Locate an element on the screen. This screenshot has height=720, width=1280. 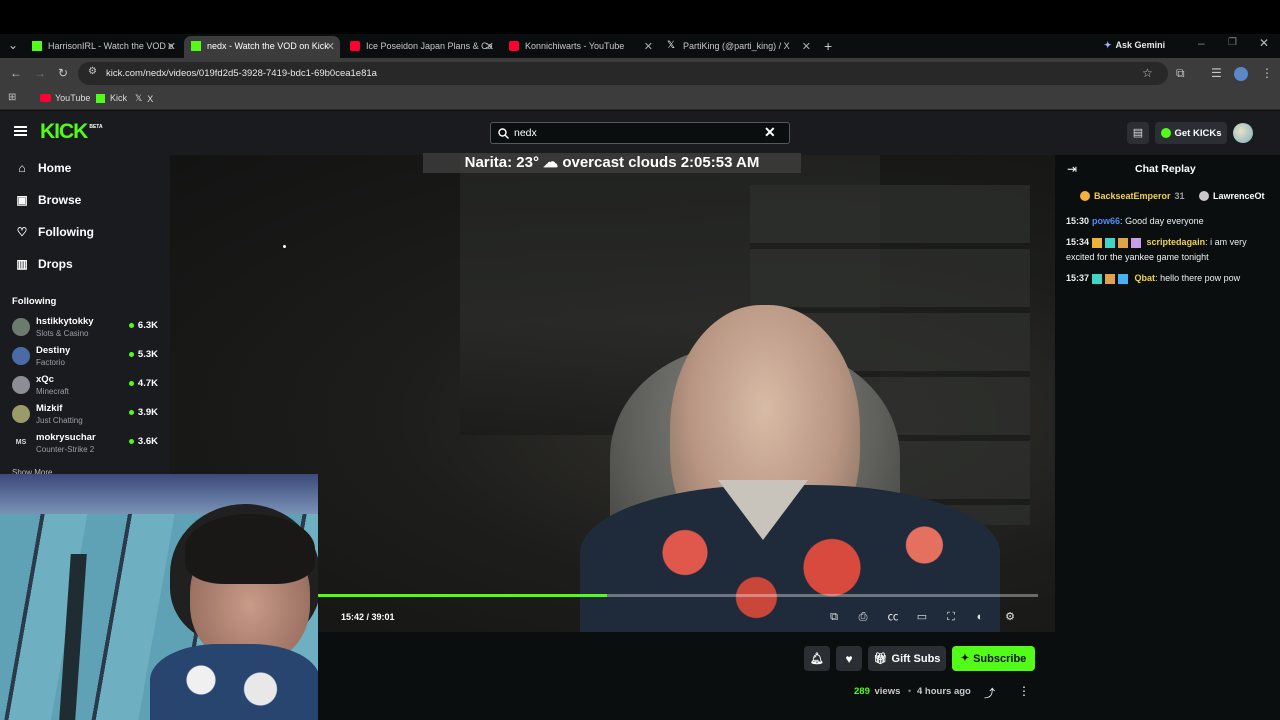
chat-timestamp: 15:37 is located at coordinates (1078, 278).